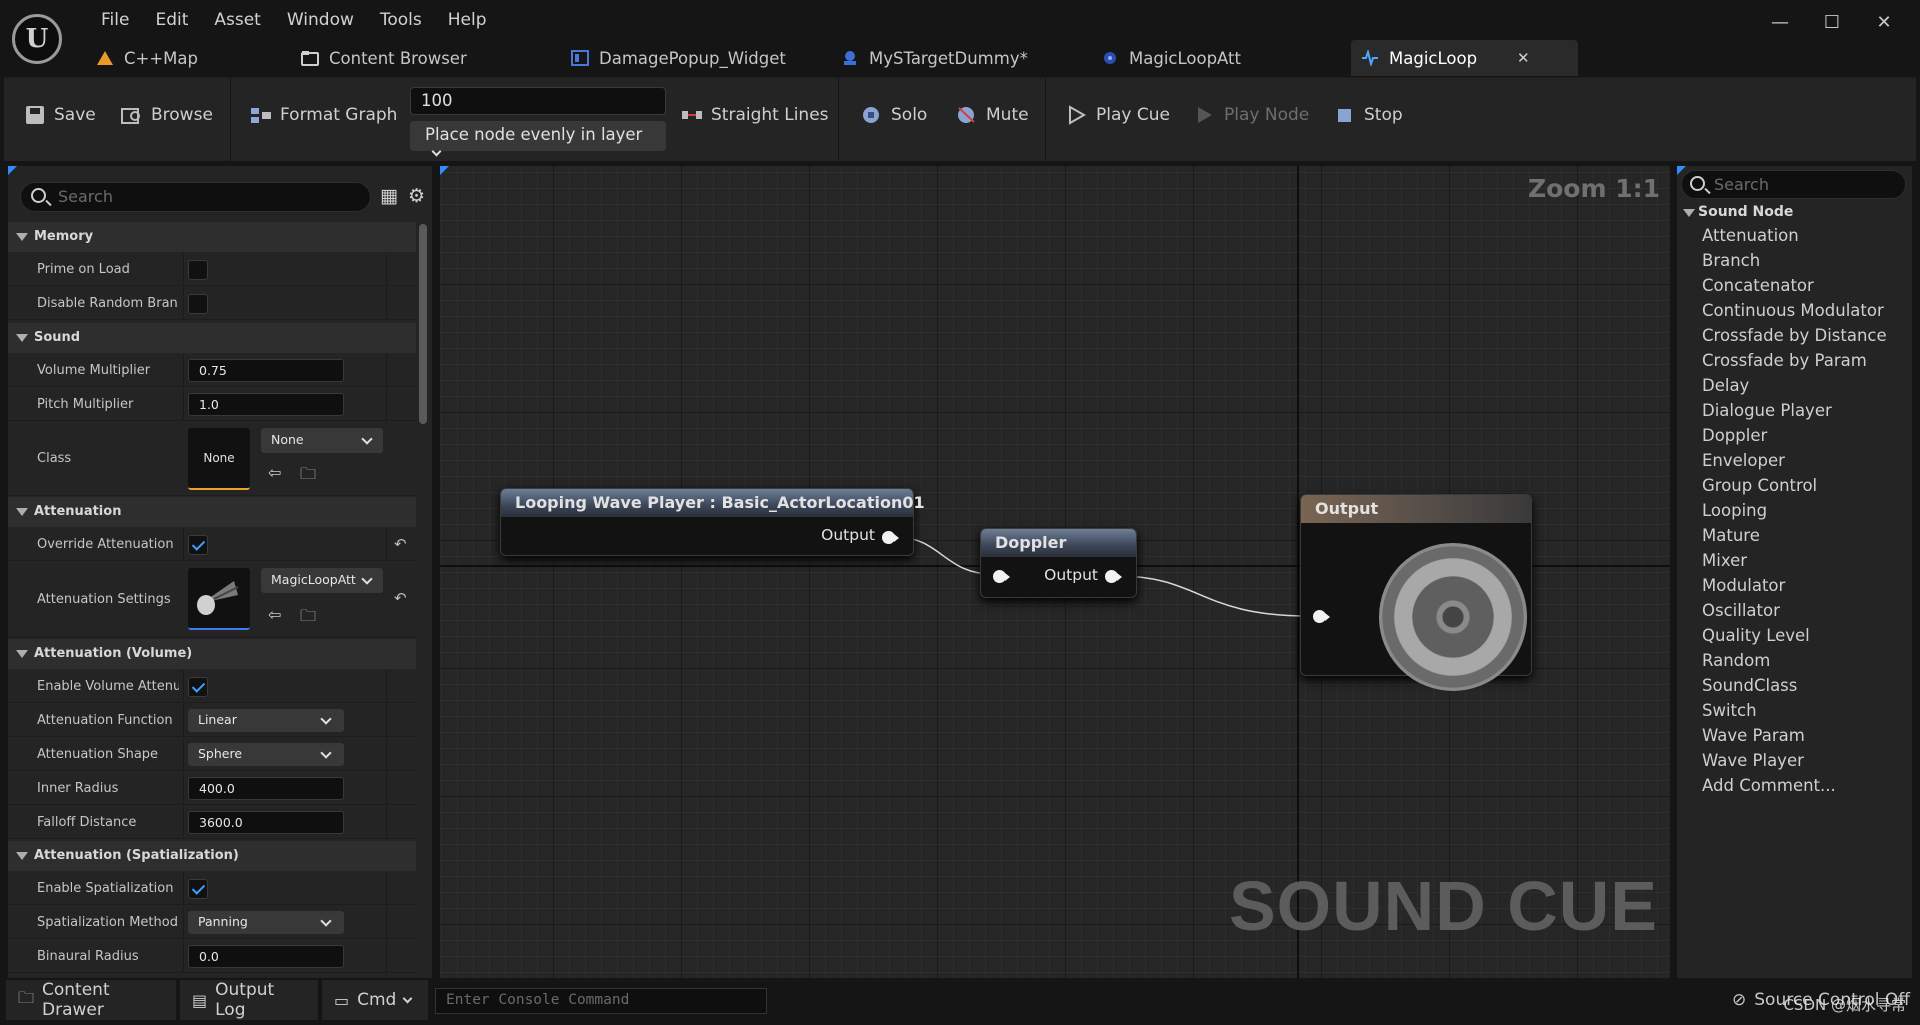 This screenshot has width=1920, height=1025. I want to click on menu-file: File, so click(115, 20).